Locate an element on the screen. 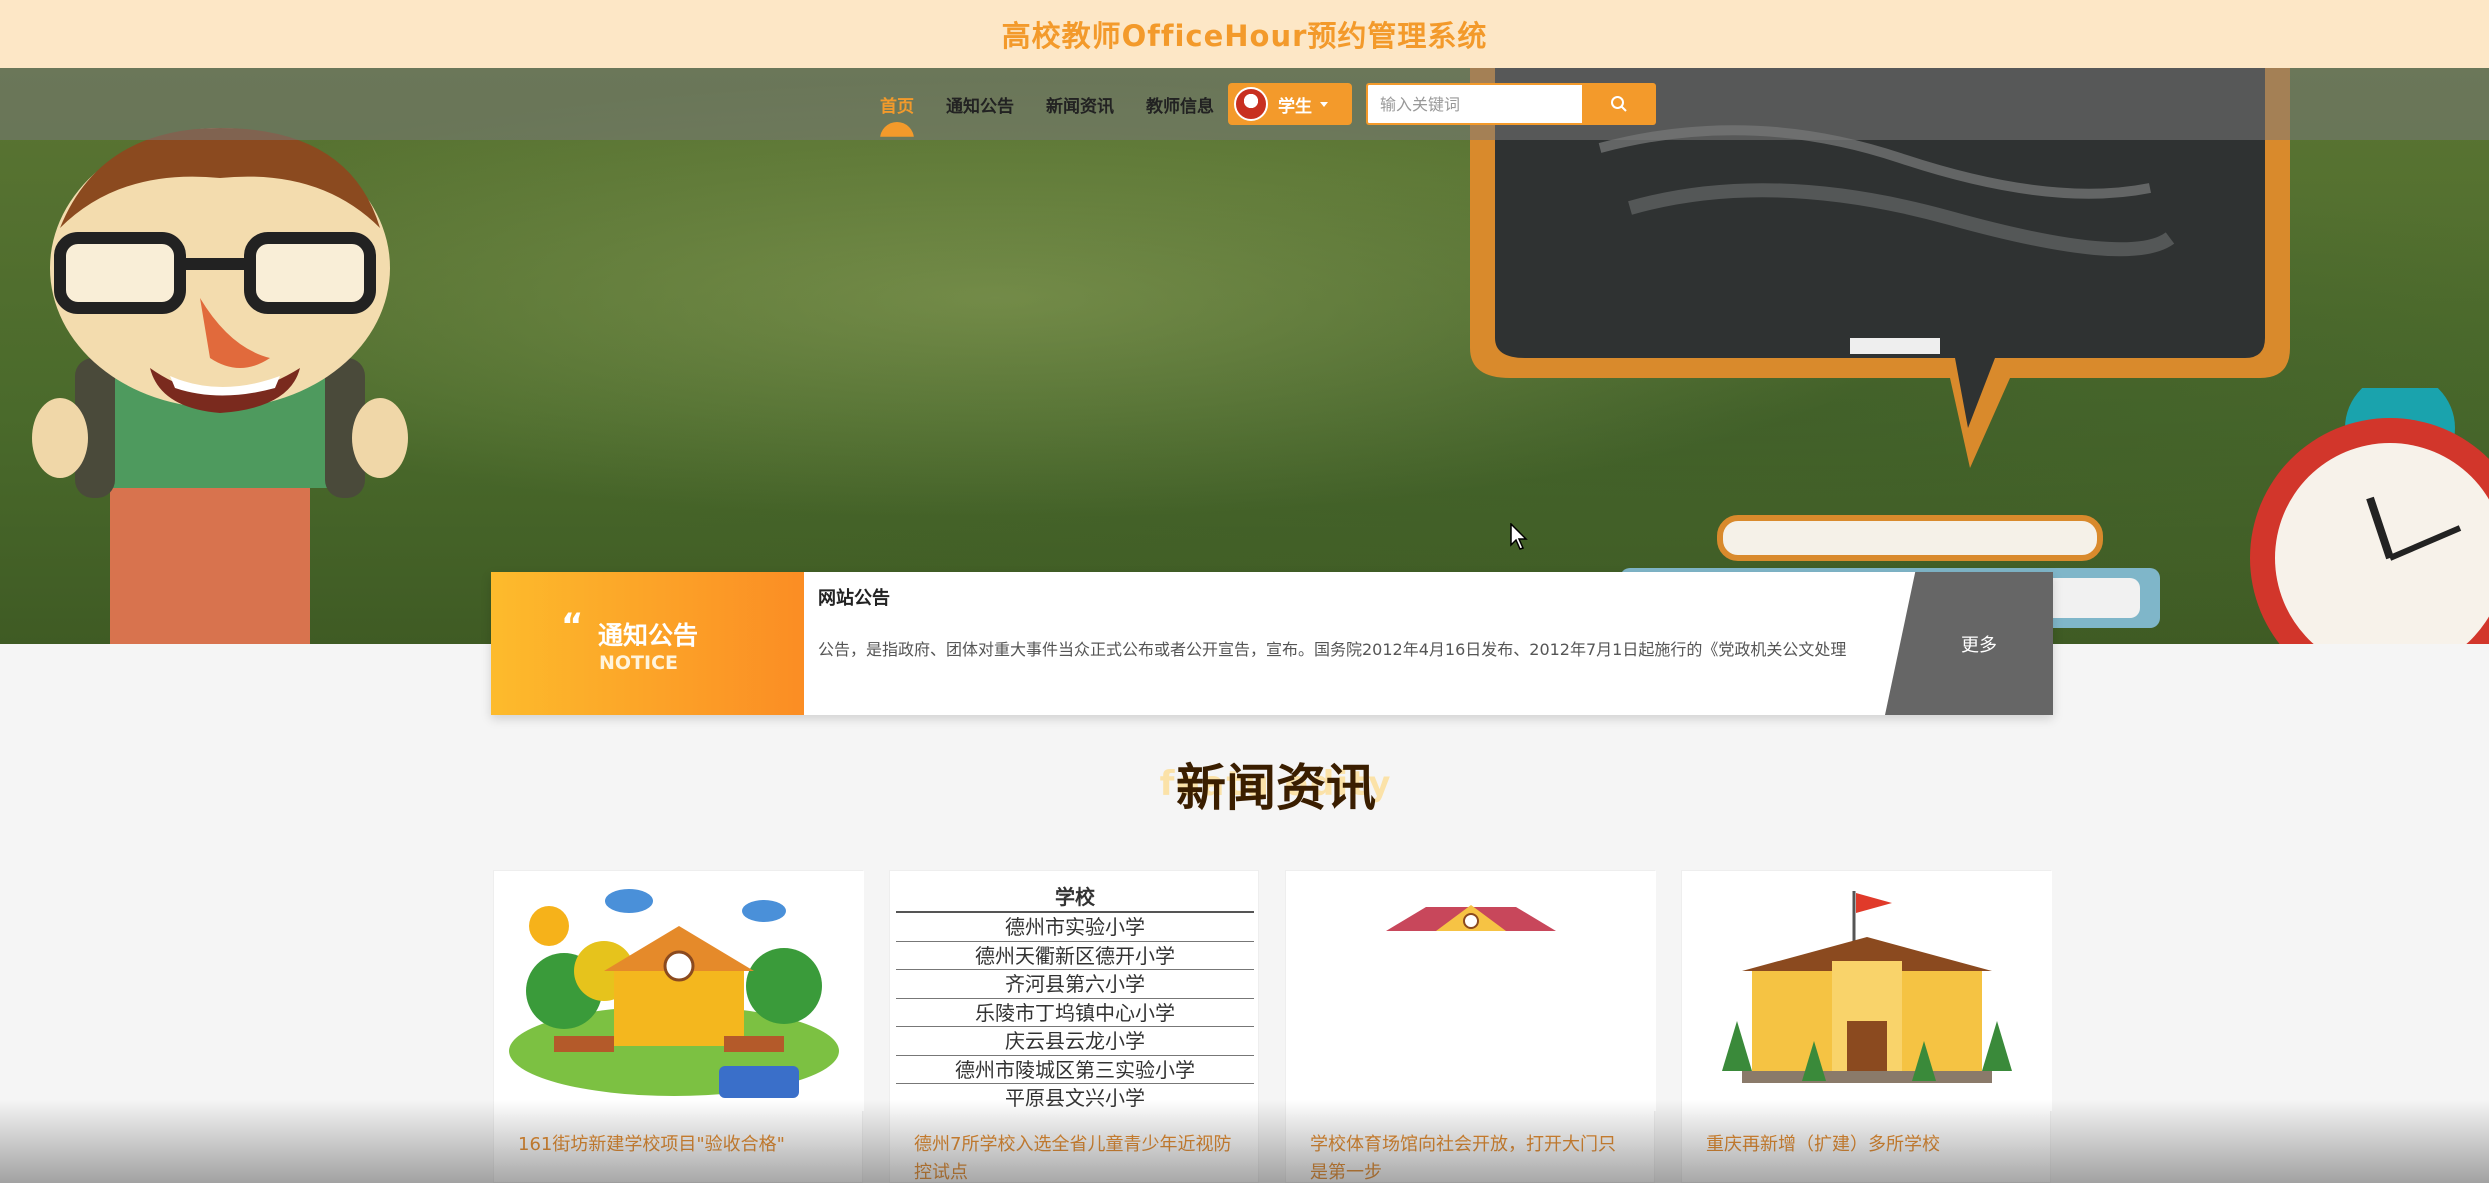 The height and width of the screenshot is (1183, 2489). section-title-news: 新闻资讯 is located at coordinates (1276, 788).